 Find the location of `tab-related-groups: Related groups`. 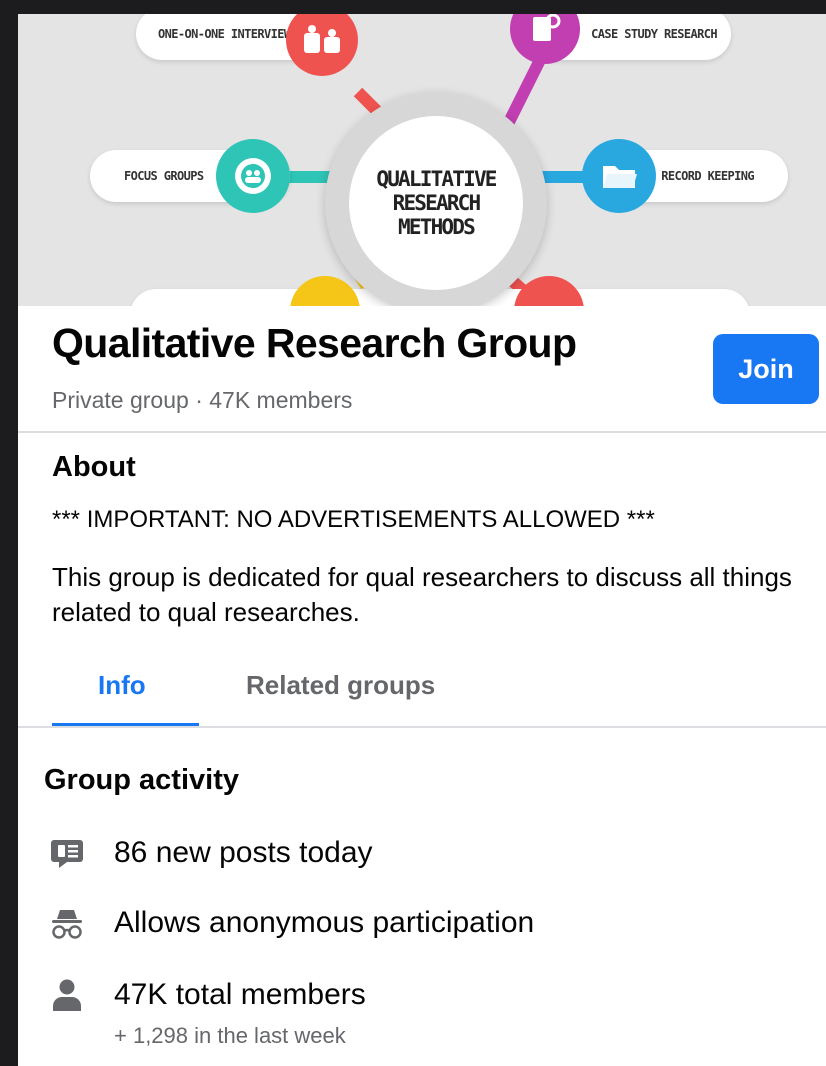

tab-related-groups: Related groups is located at coordinates (340, 685).